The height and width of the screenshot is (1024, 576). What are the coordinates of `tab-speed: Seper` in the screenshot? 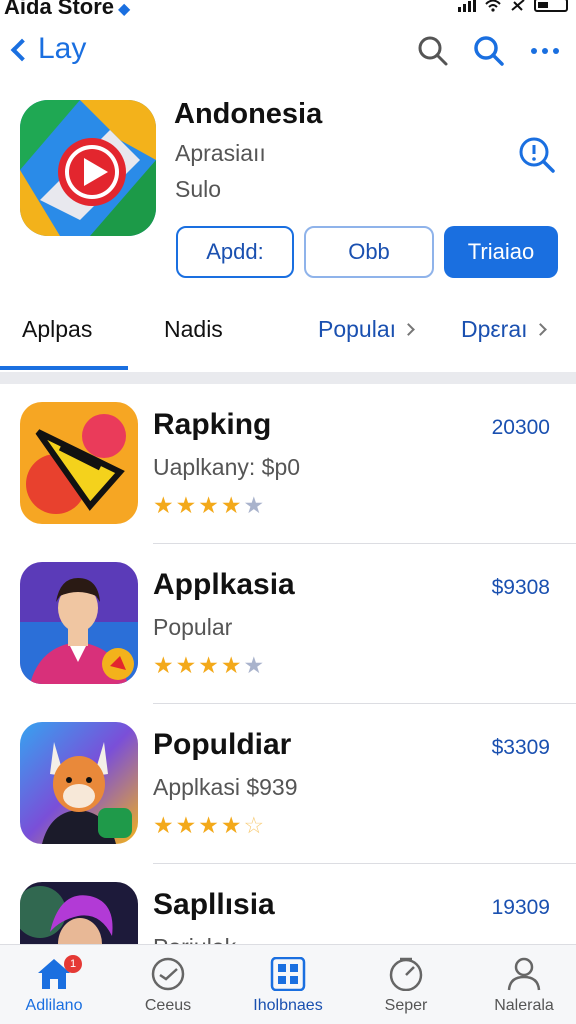 It's located at (406, 986).